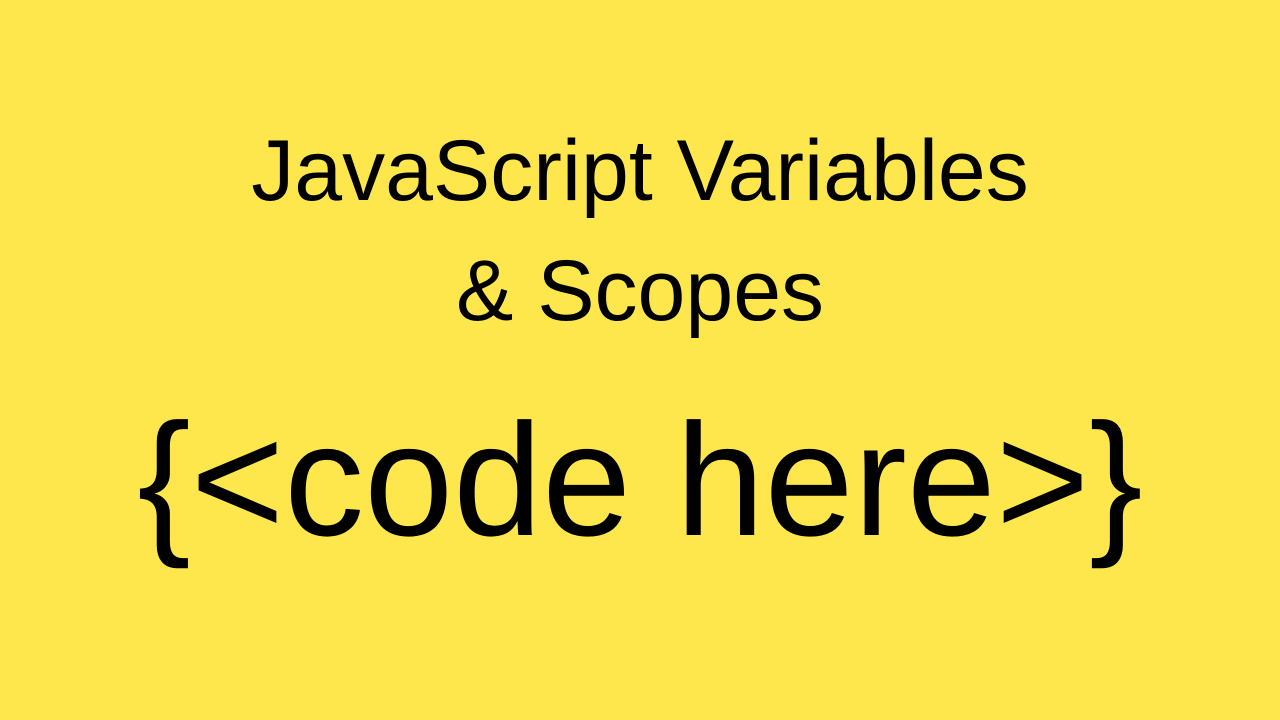 The image size is (1280, 720). What do you see at coordinates (640, 171) in the screenshot?
I see `title-line-1: JavaScript Variables` at bounding box center [640, 171].